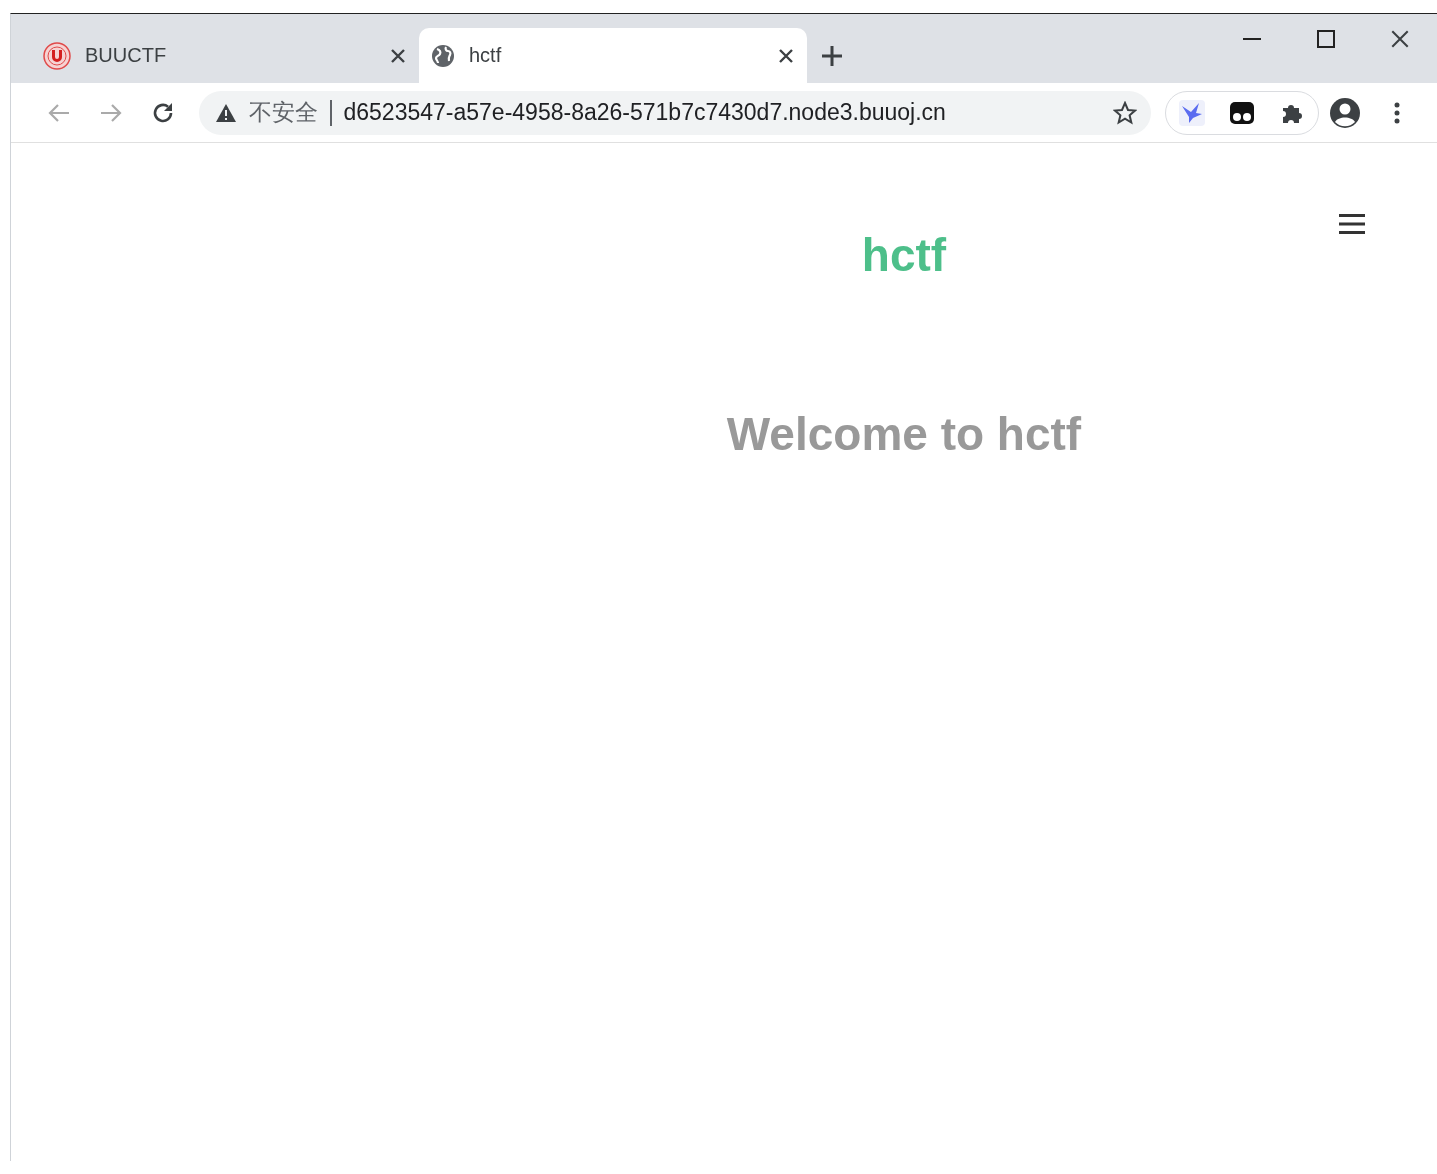 The width and height of the screenshot is (1437, 1174). Describe the element at coordinates (1397, 112) in the screenshot. I see `more-icon` at that location.